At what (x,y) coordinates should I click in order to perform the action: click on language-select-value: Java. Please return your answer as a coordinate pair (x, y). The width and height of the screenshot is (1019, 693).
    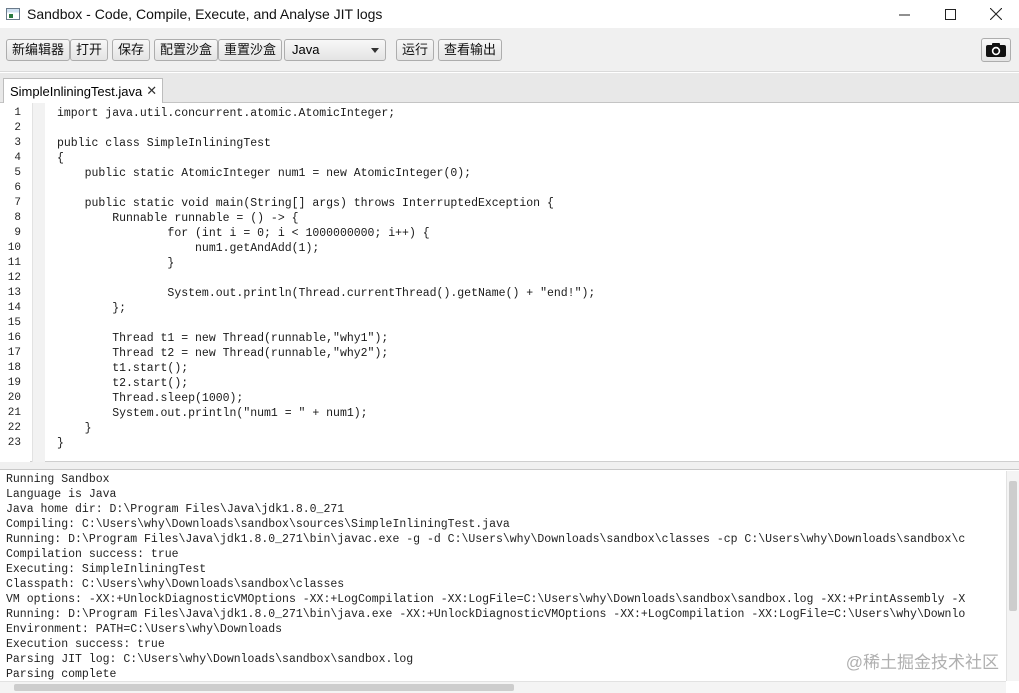
    Looking at the image, I should click on (306, 49).